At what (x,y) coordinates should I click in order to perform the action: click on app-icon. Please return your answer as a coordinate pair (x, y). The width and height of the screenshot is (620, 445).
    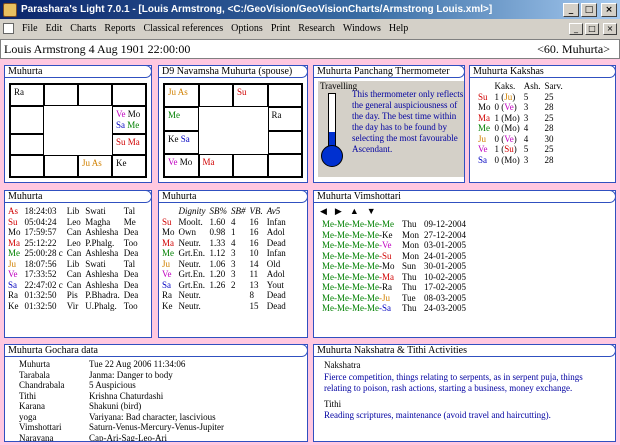
    Looking at the image, I should click on (10, 9).